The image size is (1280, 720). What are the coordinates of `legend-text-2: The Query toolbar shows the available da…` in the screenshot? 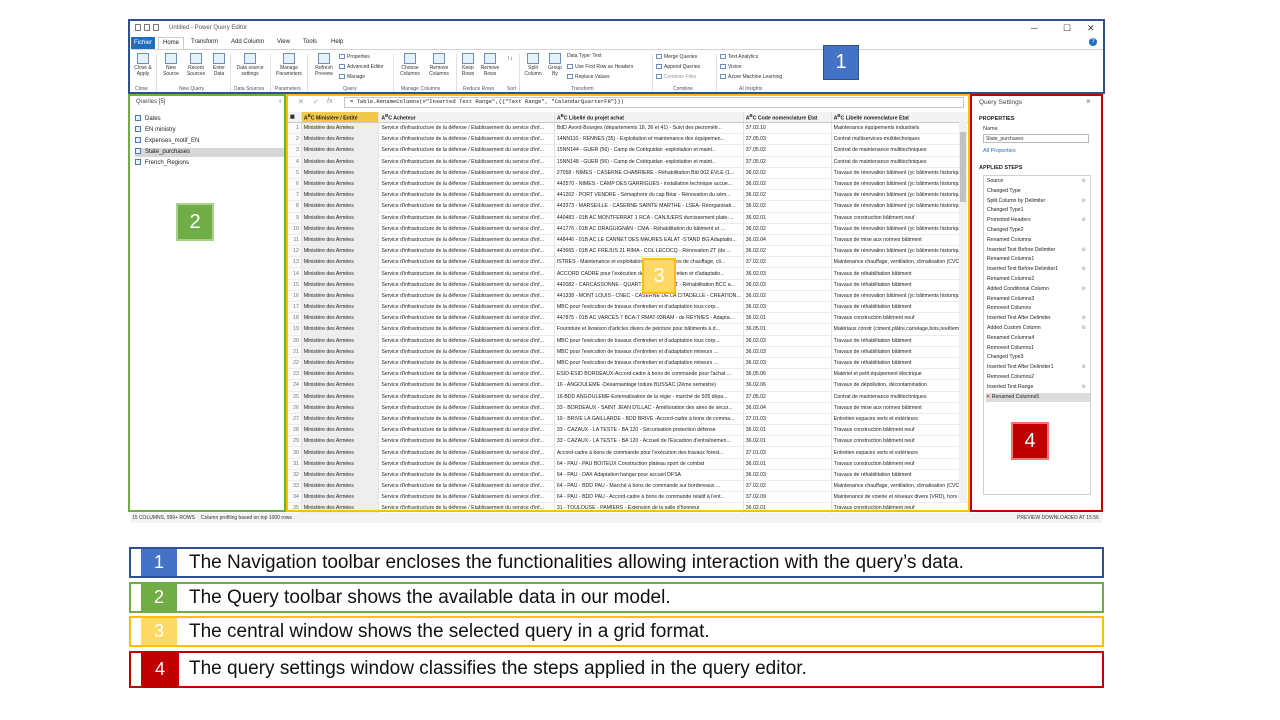 It's located at (430, 597).